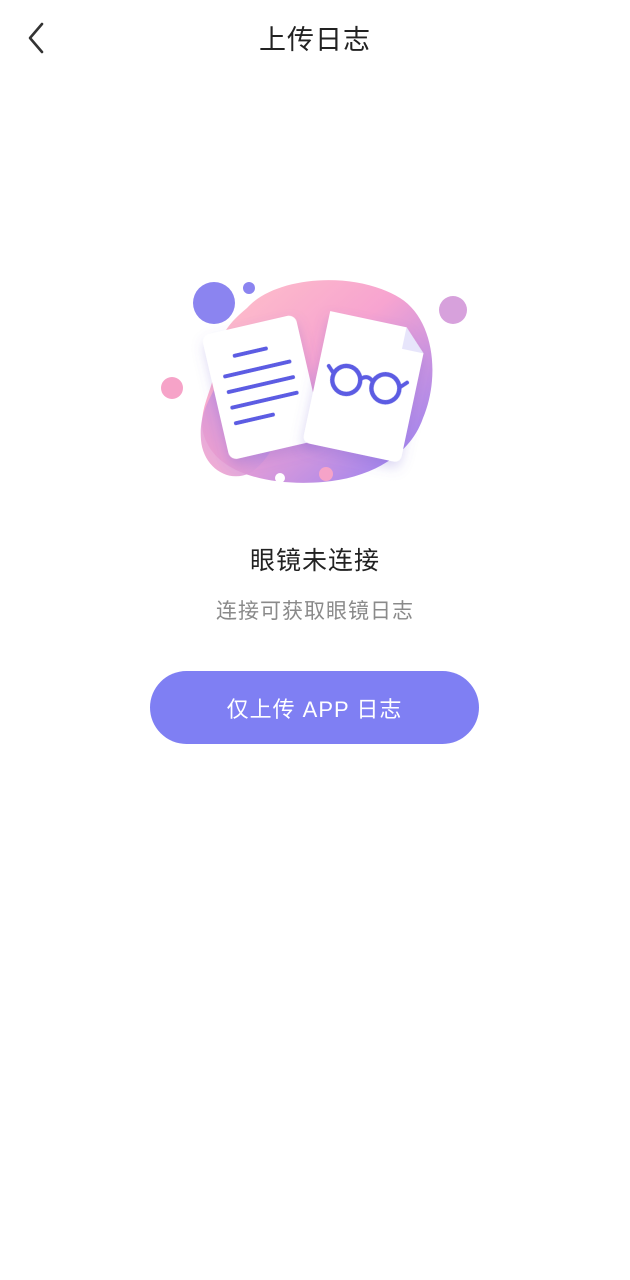 Image resolution: width=630 pixels, height=1280 pixels. Describe the element at coordinates (315, 611) in the screenshot. I see `connection-status-subtitle: 连接可获取眼镜日志` at that location.